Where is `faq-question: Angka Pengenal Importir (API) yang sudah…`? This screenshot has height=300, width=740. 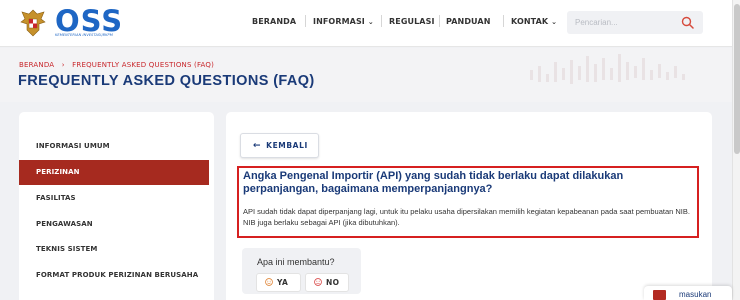 faq-question: Angka Pengenal Importir (API) yang sudah… is located at coordinates (433, 182).